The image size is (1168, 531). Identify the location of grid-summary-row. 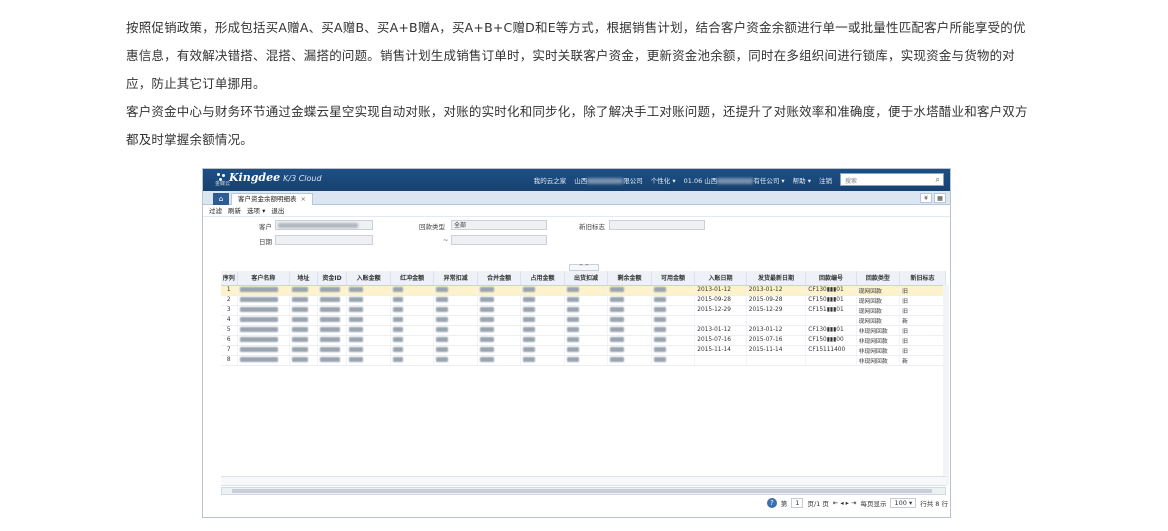
(583, 481).